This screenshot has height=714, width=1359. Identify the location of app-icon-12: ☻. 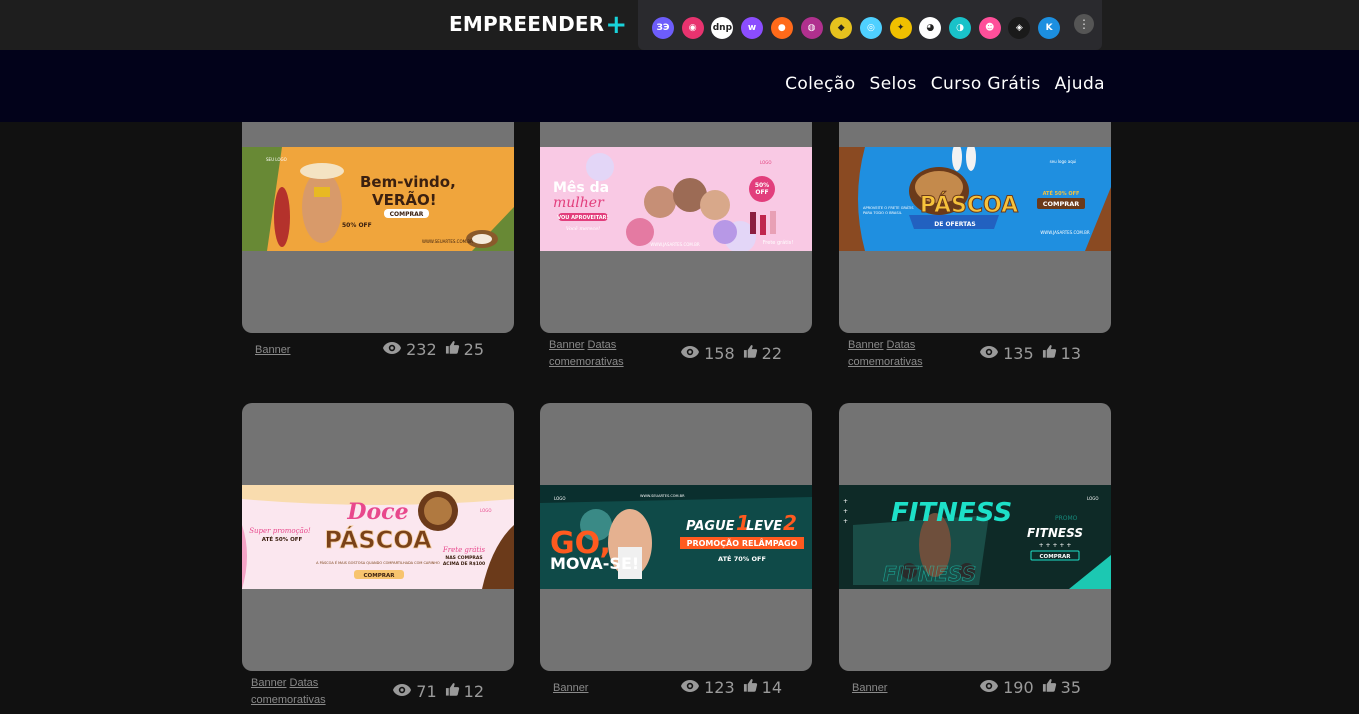
(989, 28).